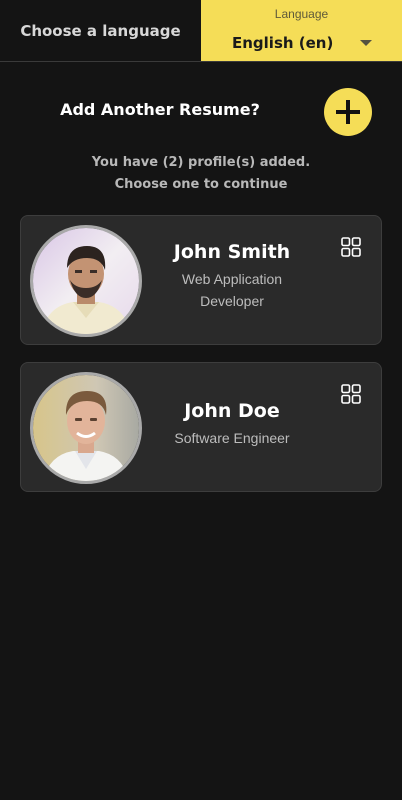  Describe the element at coordinates (232, 279) in the screenshot. I see `profile-role-line-1: Web Application` at that location.